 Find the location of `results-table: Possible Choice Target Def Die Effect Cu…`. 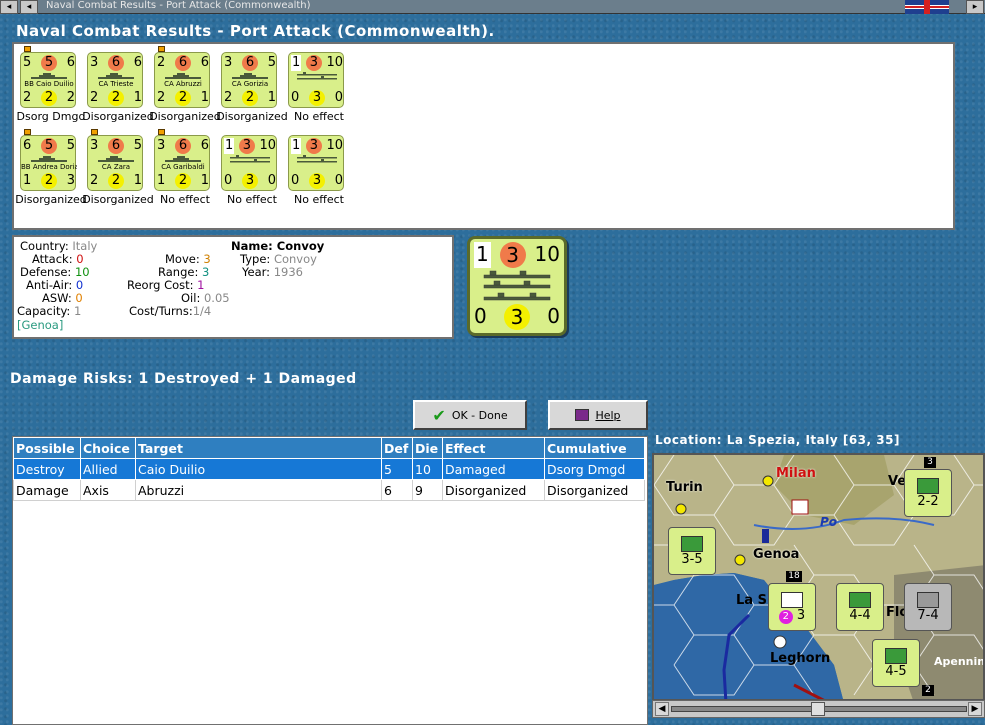

results-table: Possible Choice Target Def Die Effect Cu… is located at coordinates (329, 469).